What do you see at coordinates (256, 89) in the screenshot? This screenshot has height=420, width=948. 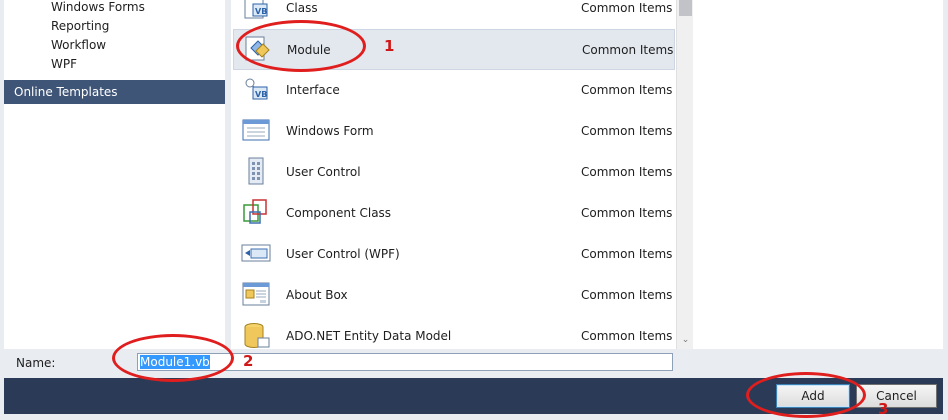 I see `interface-vb-icon: VB` at bounding box center [256, 89].